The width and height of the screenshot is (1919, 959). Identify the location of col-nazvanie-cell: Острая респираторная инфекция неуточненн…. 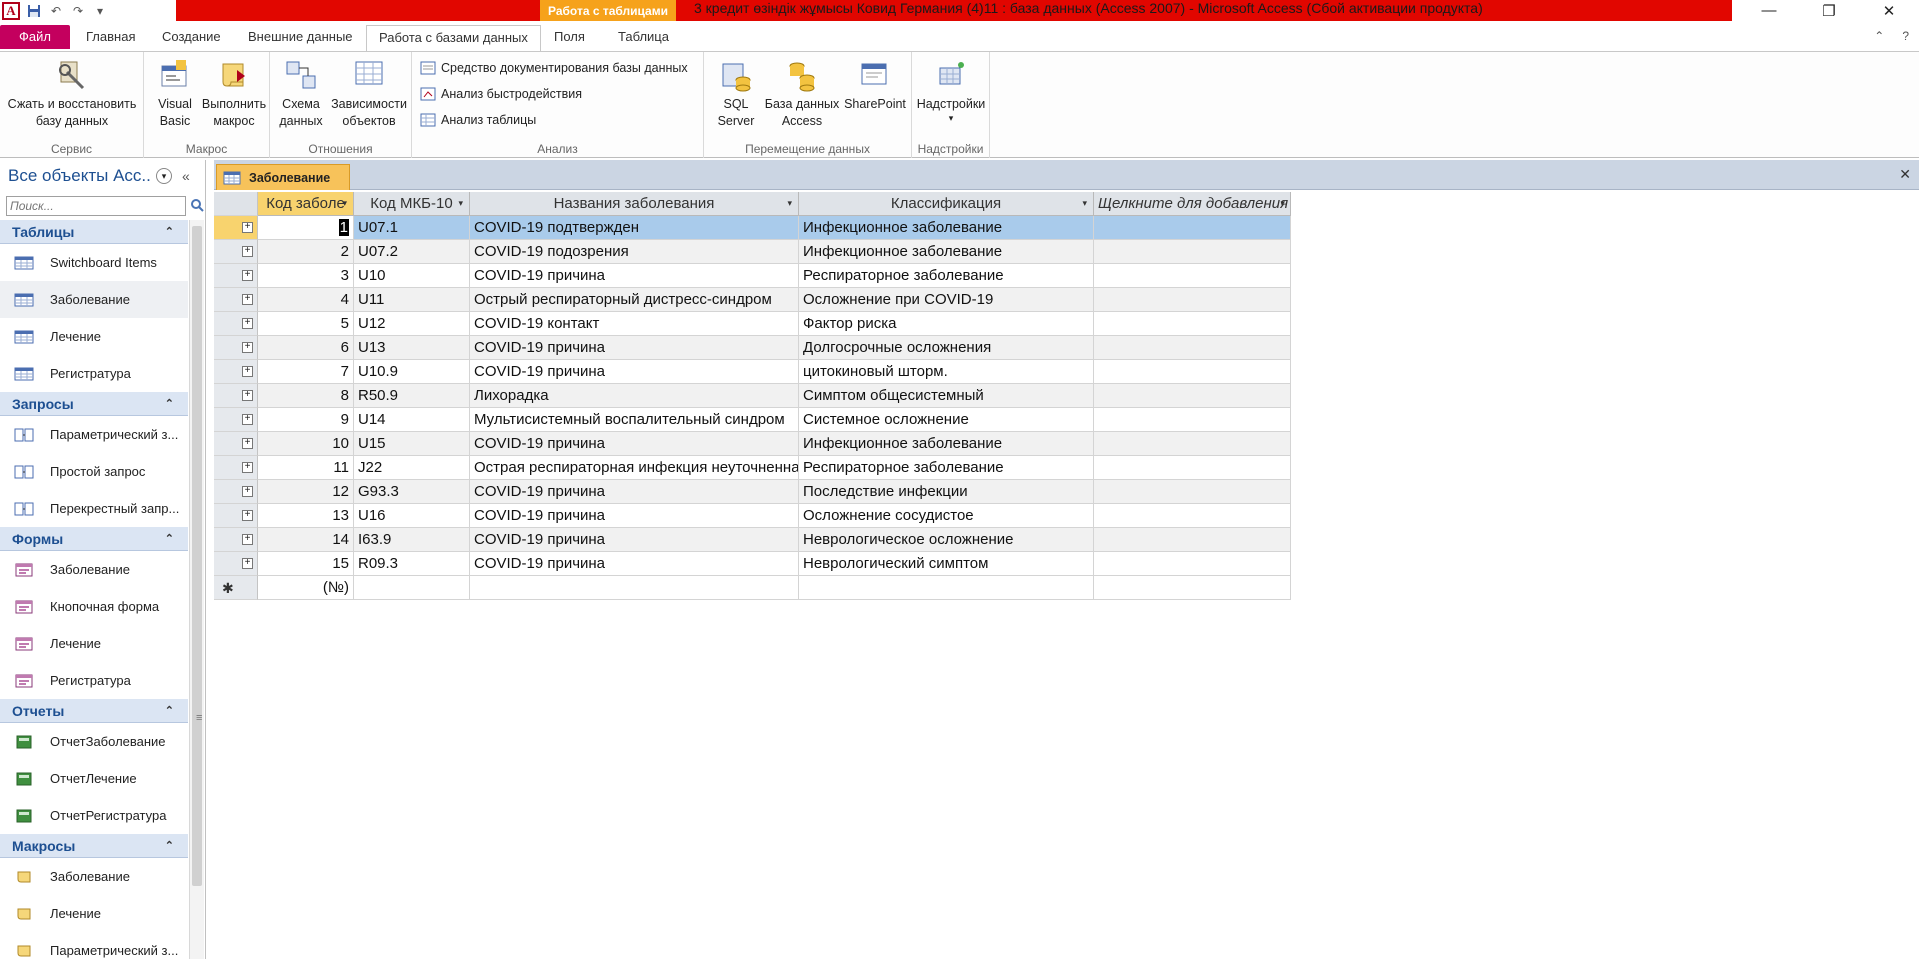
(634, 468).